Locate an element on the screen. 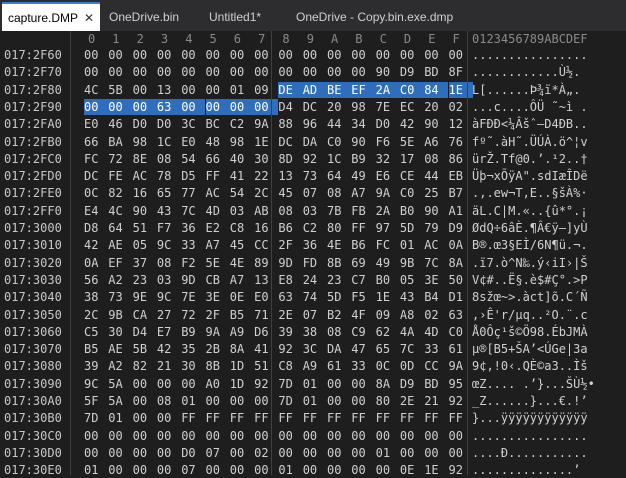  hex-byte: CA is located at coordinates (142, 315).